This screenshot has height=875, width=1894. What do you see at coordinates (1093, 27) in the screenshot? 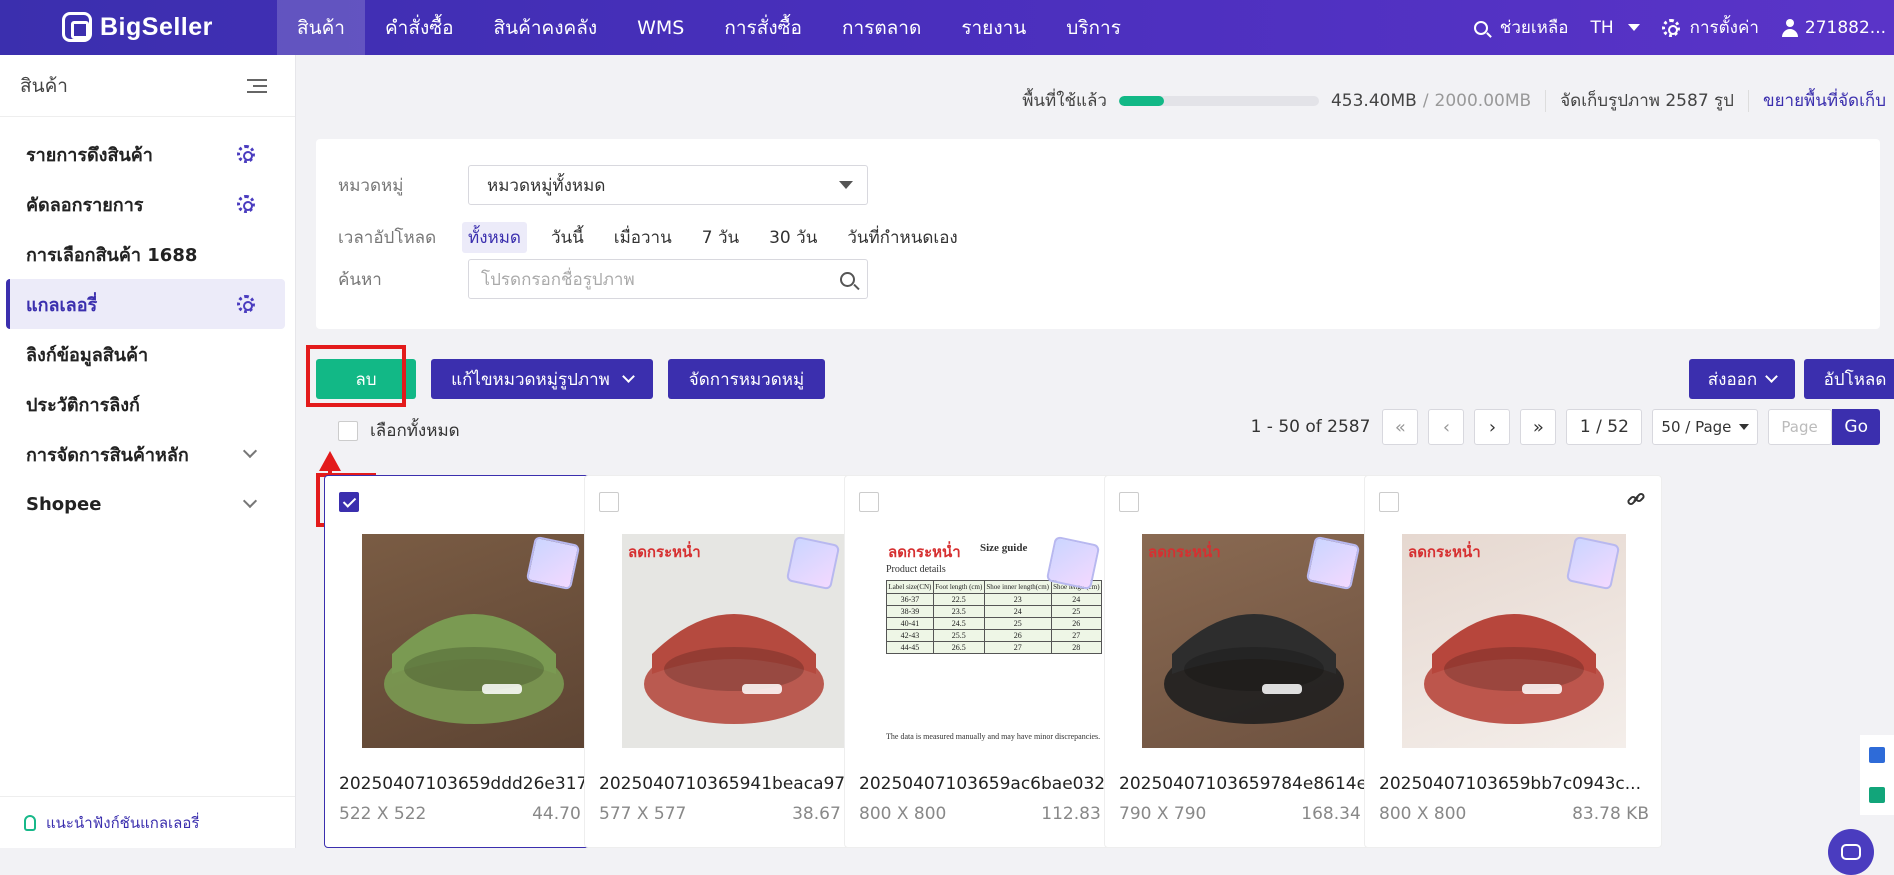
I see `nav-item: บริการ` at bounding box center [1093, 27].